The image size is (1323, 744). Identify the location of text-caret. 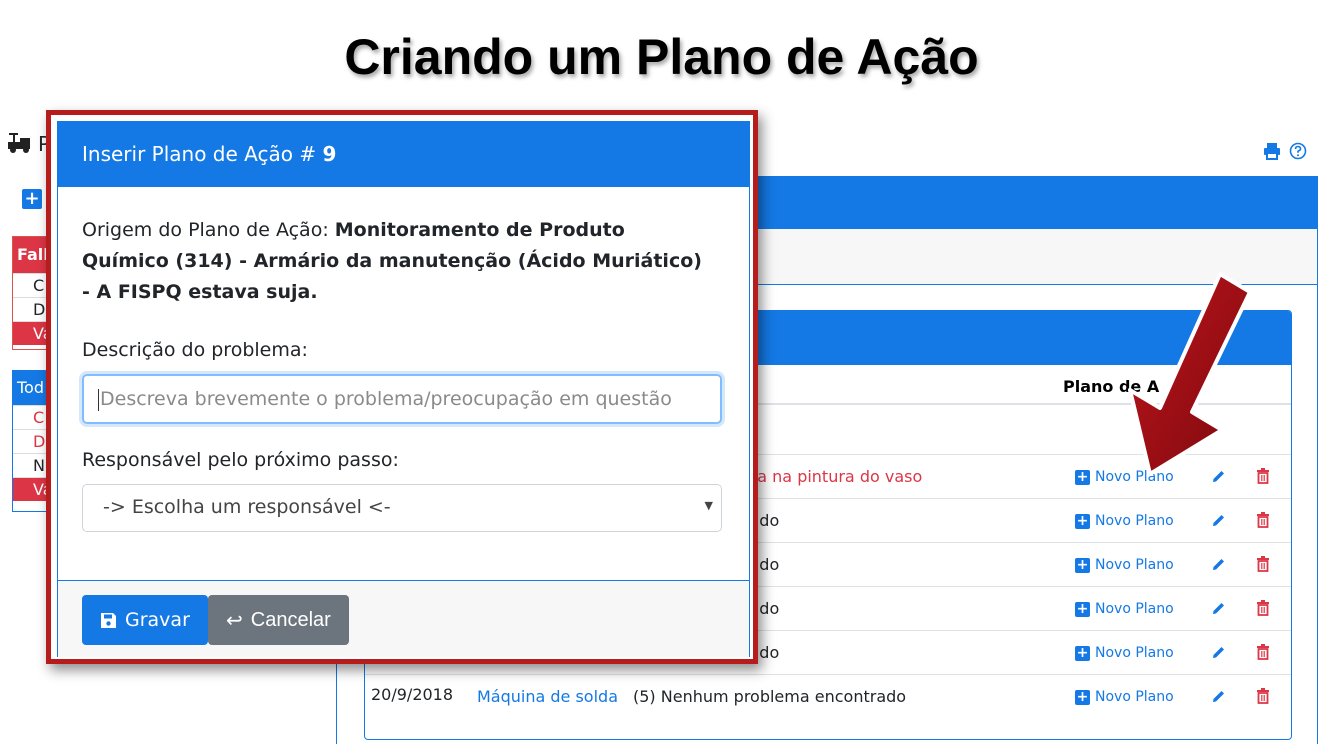
(98, 399).